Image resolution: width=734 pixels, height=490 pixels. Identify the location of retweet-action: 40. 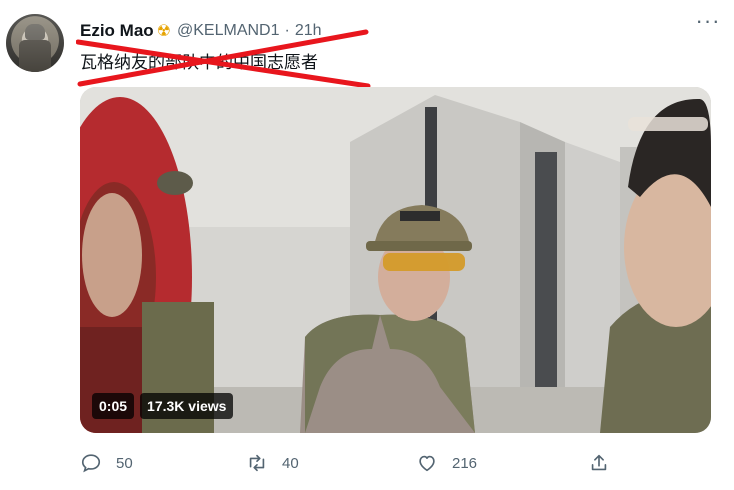
(272, 463).